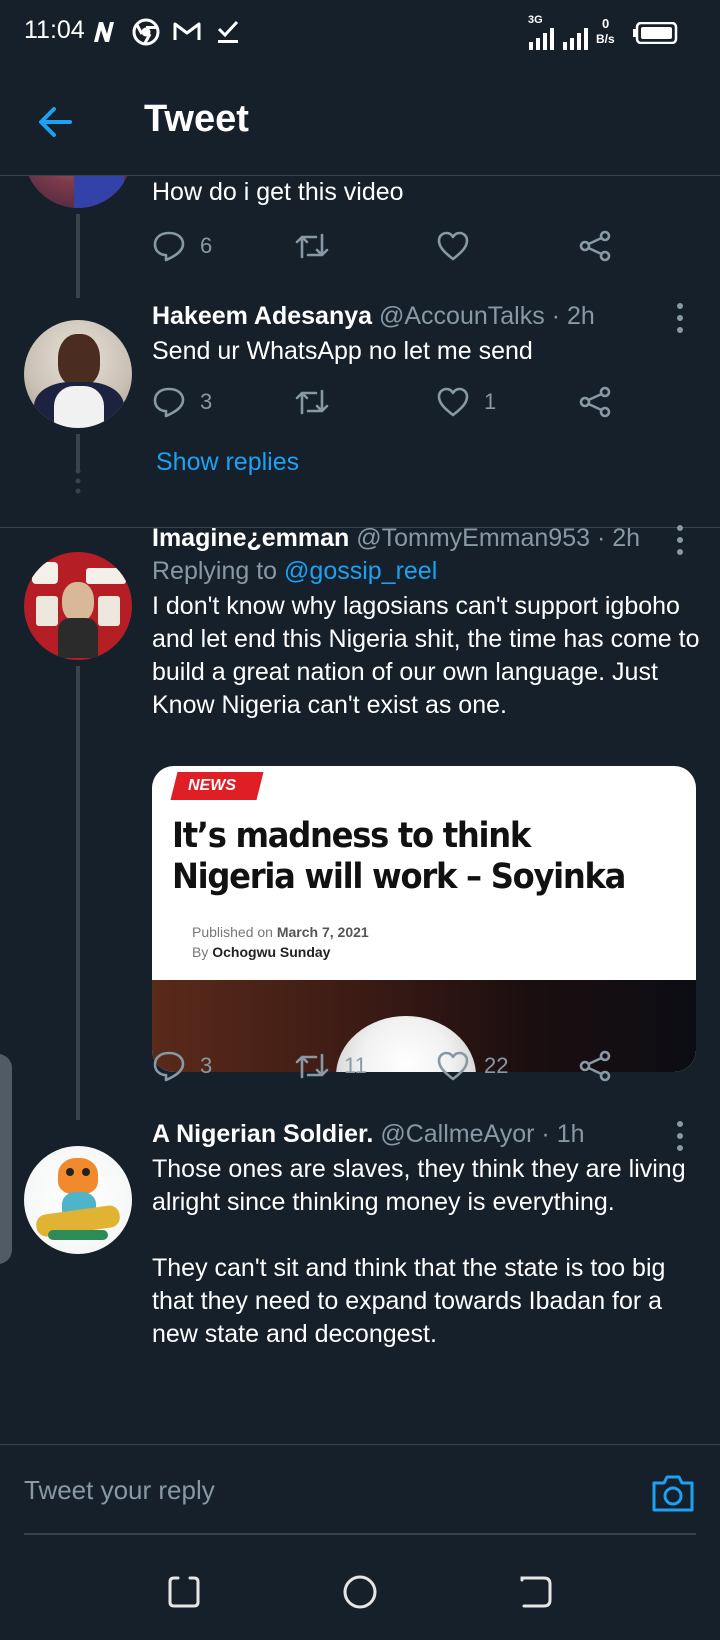  Describe the element at coordinates (360, 32) in the screenshot. I see `status-bar: 11:04 3G 0 B/s` at that location.